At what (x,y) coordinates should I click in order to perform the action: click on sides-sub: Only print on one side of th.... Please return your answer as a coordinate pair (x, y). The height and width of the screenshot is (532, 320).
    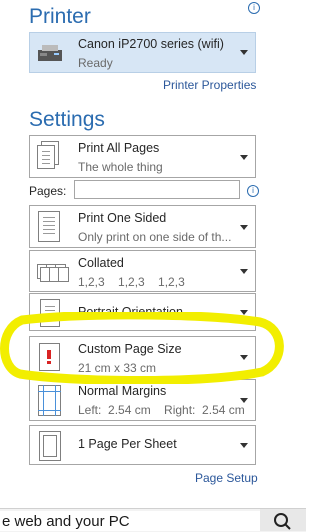
    Looking at the image, I should click on (155, 237).